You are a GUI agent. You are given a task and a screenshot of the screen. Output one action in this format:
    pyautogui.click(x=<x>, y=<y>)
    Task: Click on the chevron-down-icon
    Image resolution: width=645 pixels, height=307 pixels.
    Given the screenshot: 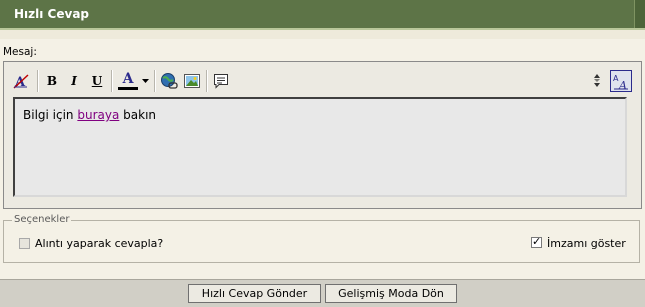 What is the action you would take?
    pyautogui.click(x=145, y=80)
    